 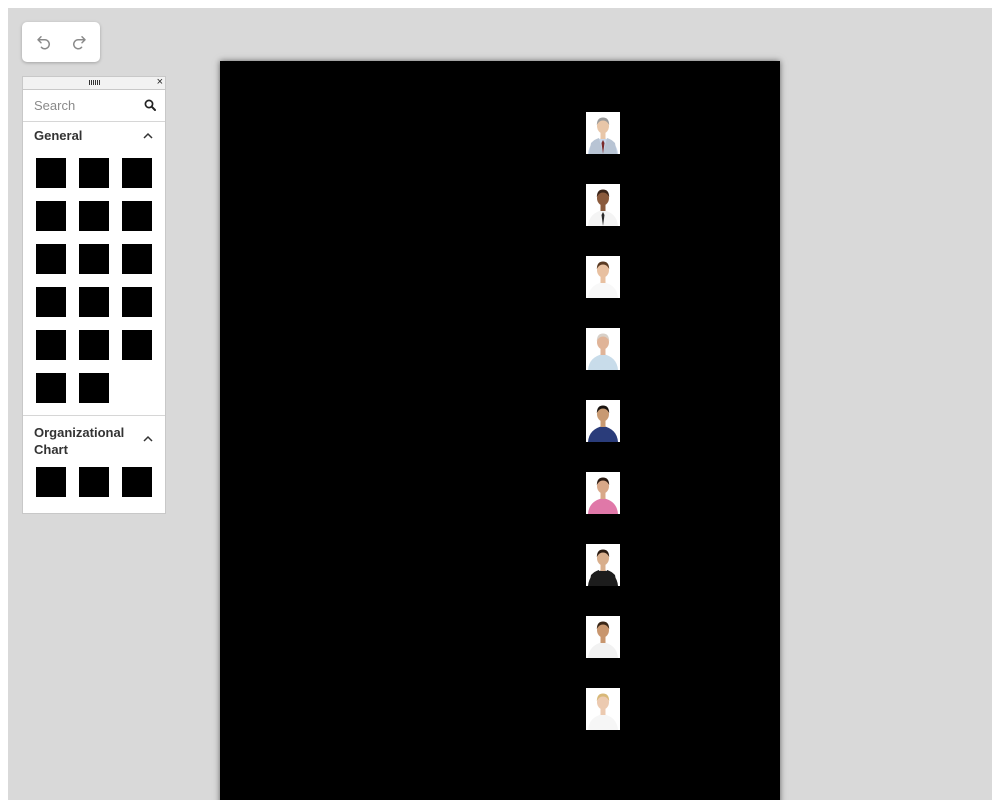 I want to click on palette-search, so click(x=94, y=106).